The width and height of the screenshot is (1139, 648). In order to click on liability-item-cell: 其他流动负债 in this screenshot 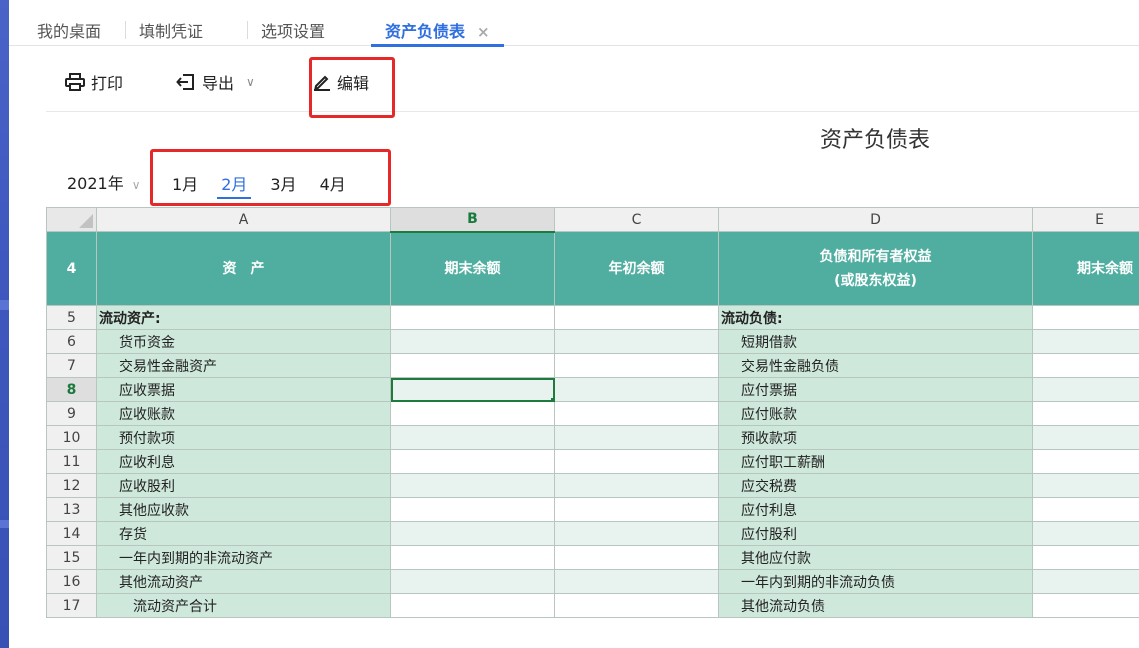, I will do `click(875, 605)`.